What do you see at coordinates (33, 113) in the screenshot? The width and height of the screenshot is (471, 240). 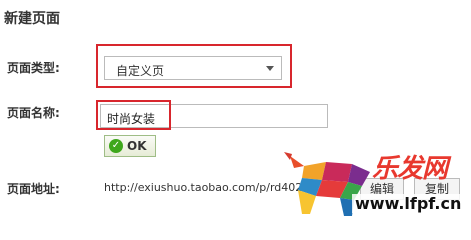 I see `page-name-label: 页面名称:` at bounding box center [33, 113].